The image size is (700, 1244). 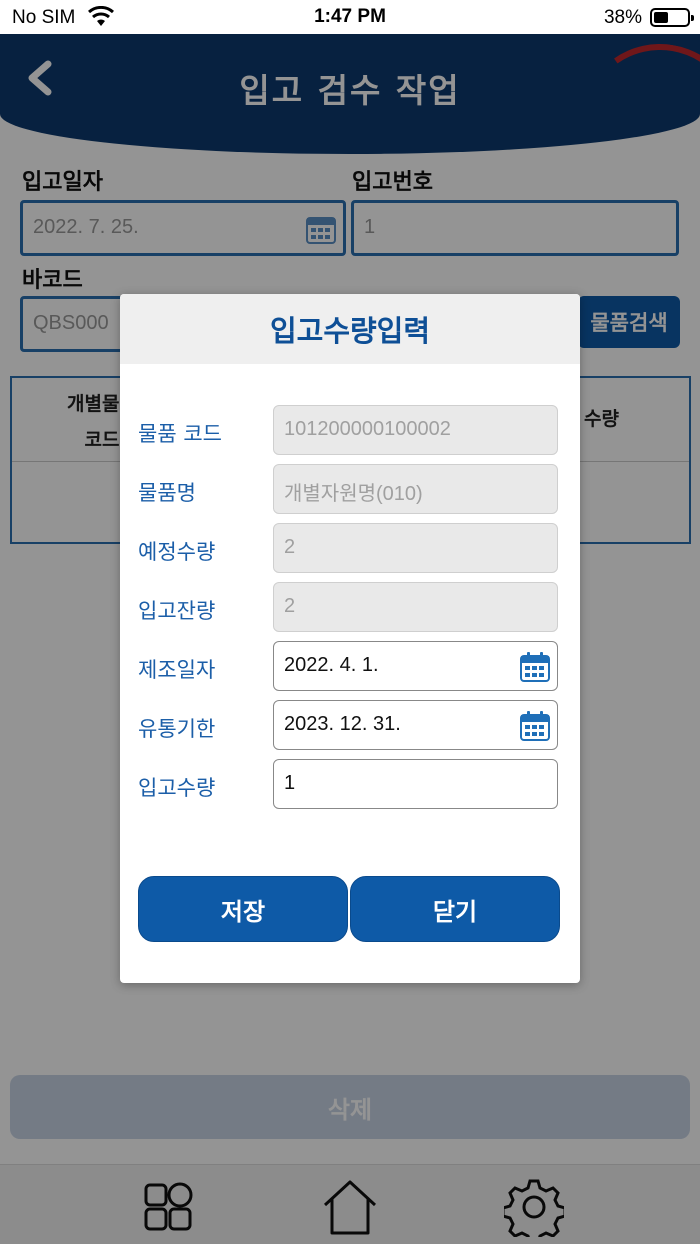 I want to click on received-qty-input: 1, so click(x=415, y=784).